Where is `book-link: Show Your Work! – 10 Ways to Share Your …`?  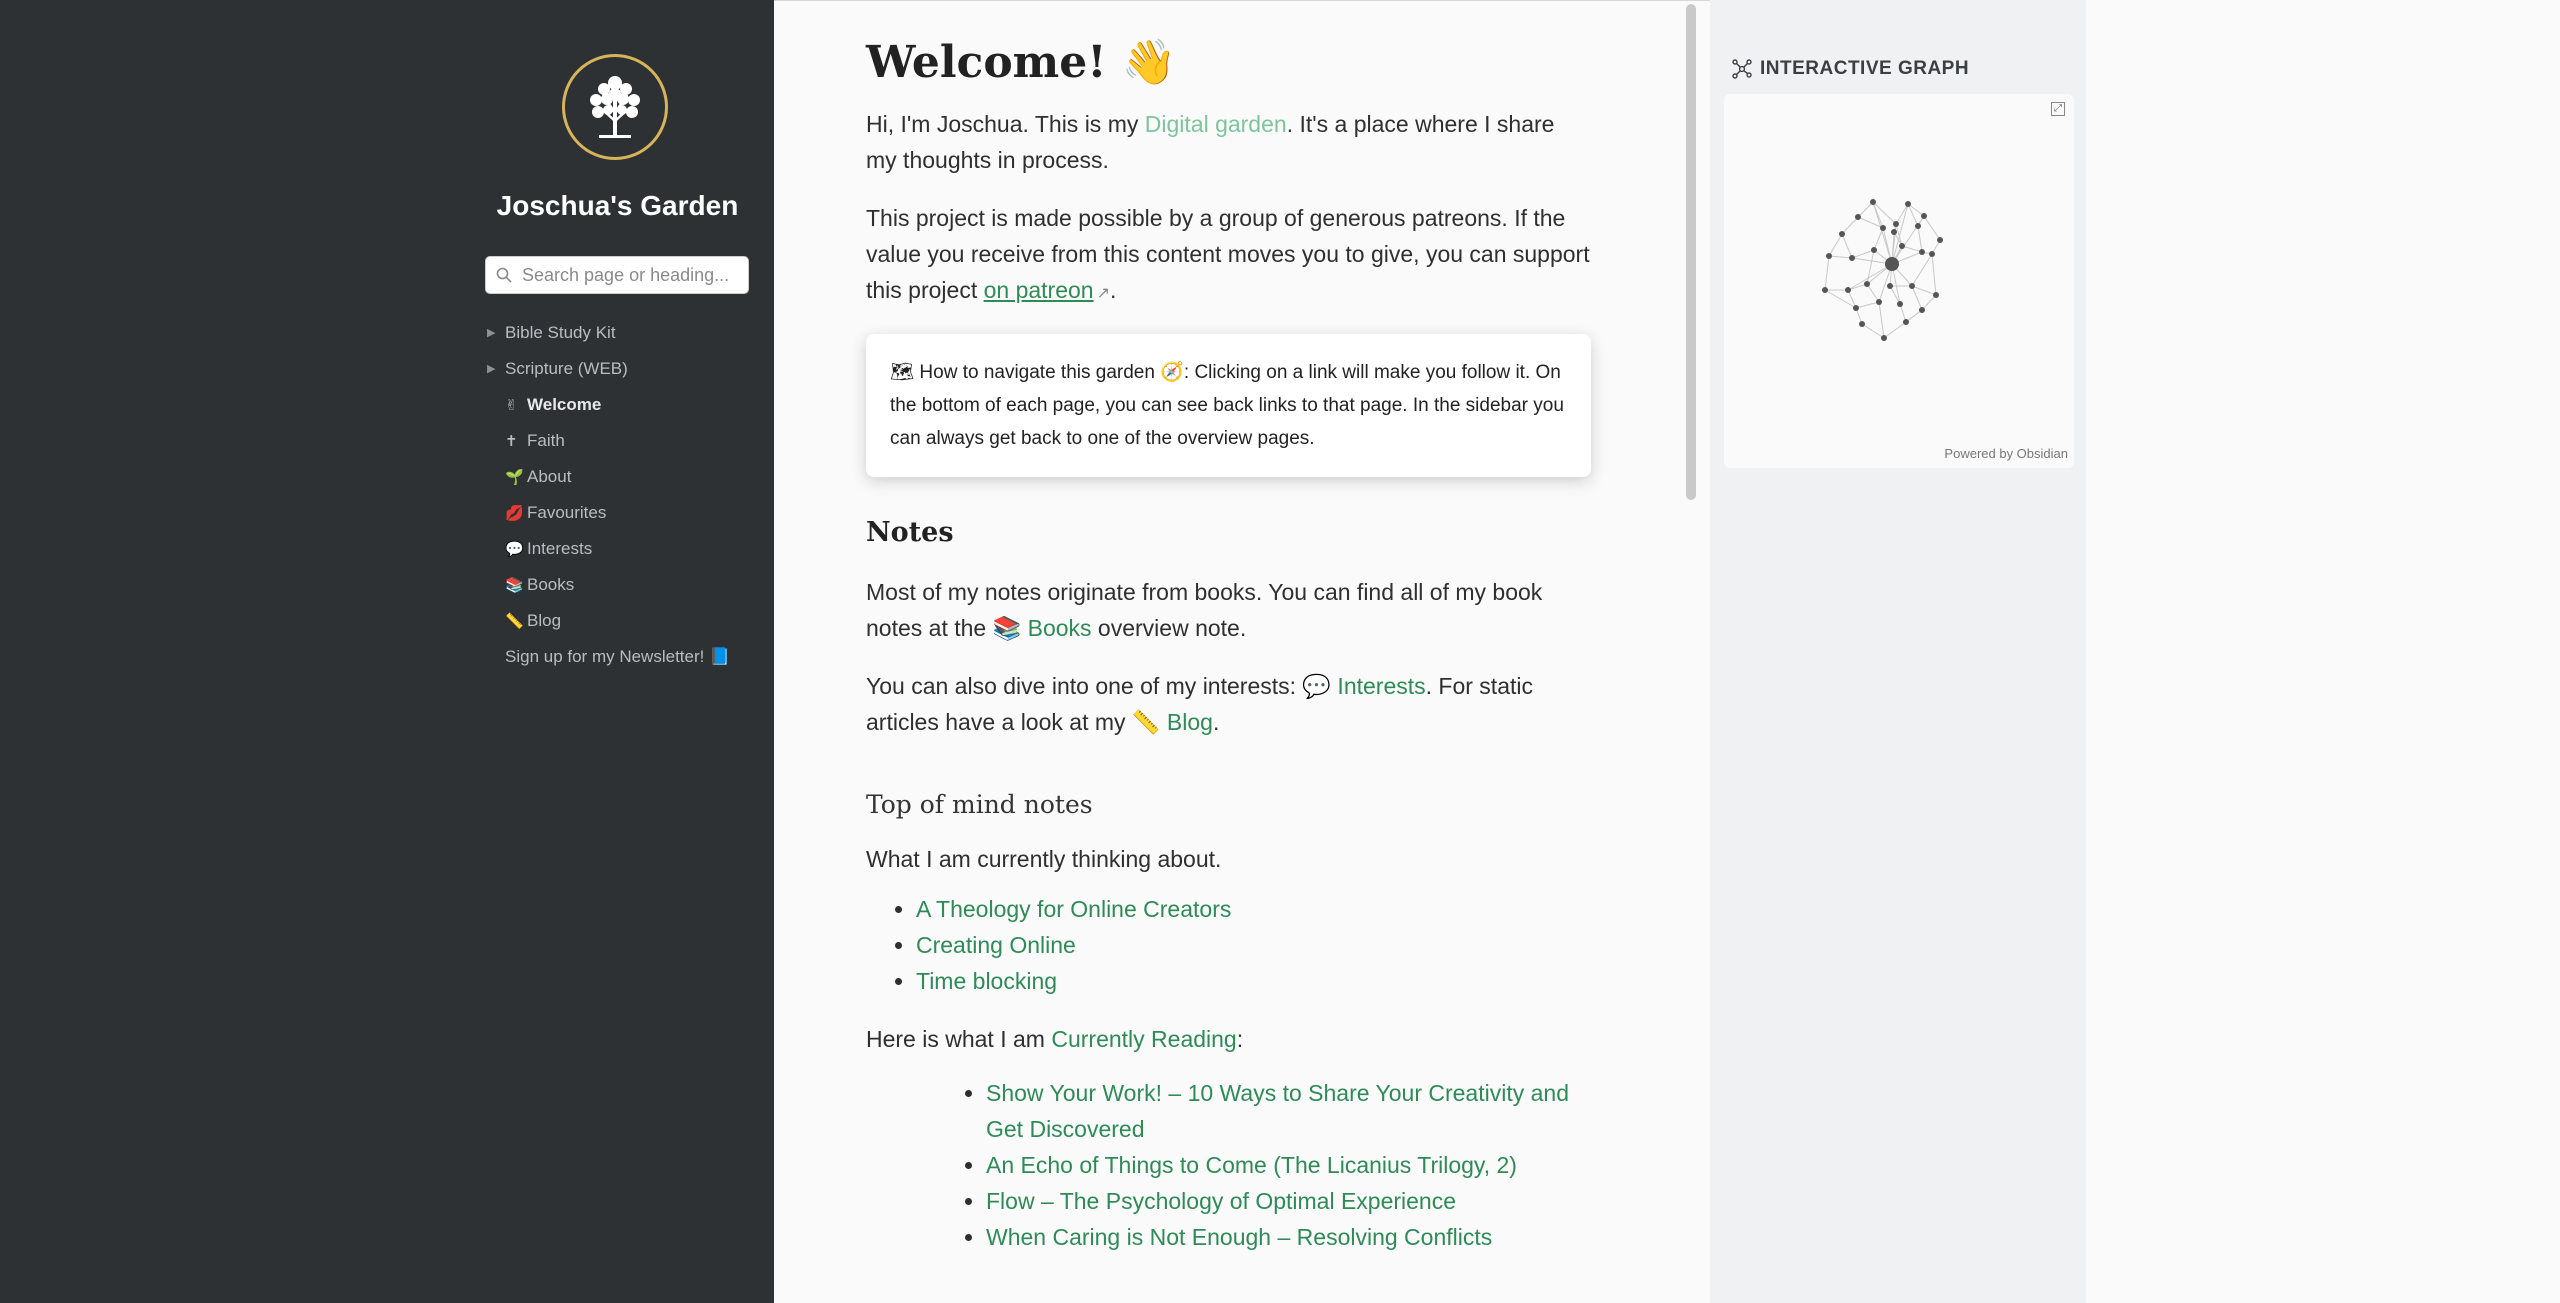 book-link: Show Your Work! – 10 Ways to Share Your … is located at coordinates (1277, 1111).